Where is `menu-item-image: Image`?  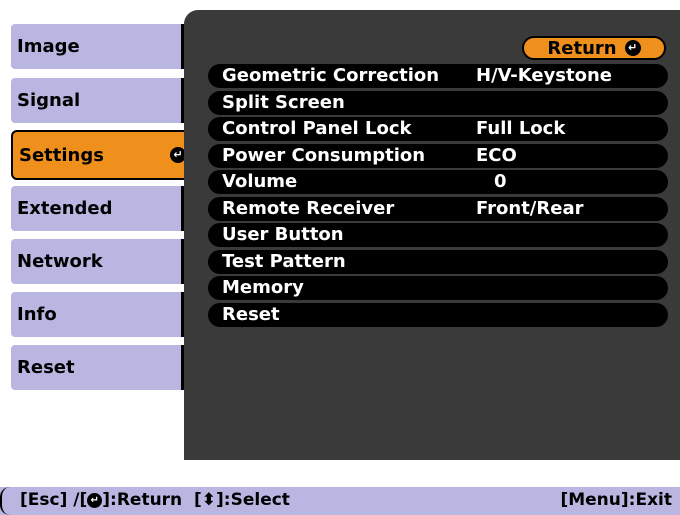
menu-item-image: Image is located at coordinates (103, 46).